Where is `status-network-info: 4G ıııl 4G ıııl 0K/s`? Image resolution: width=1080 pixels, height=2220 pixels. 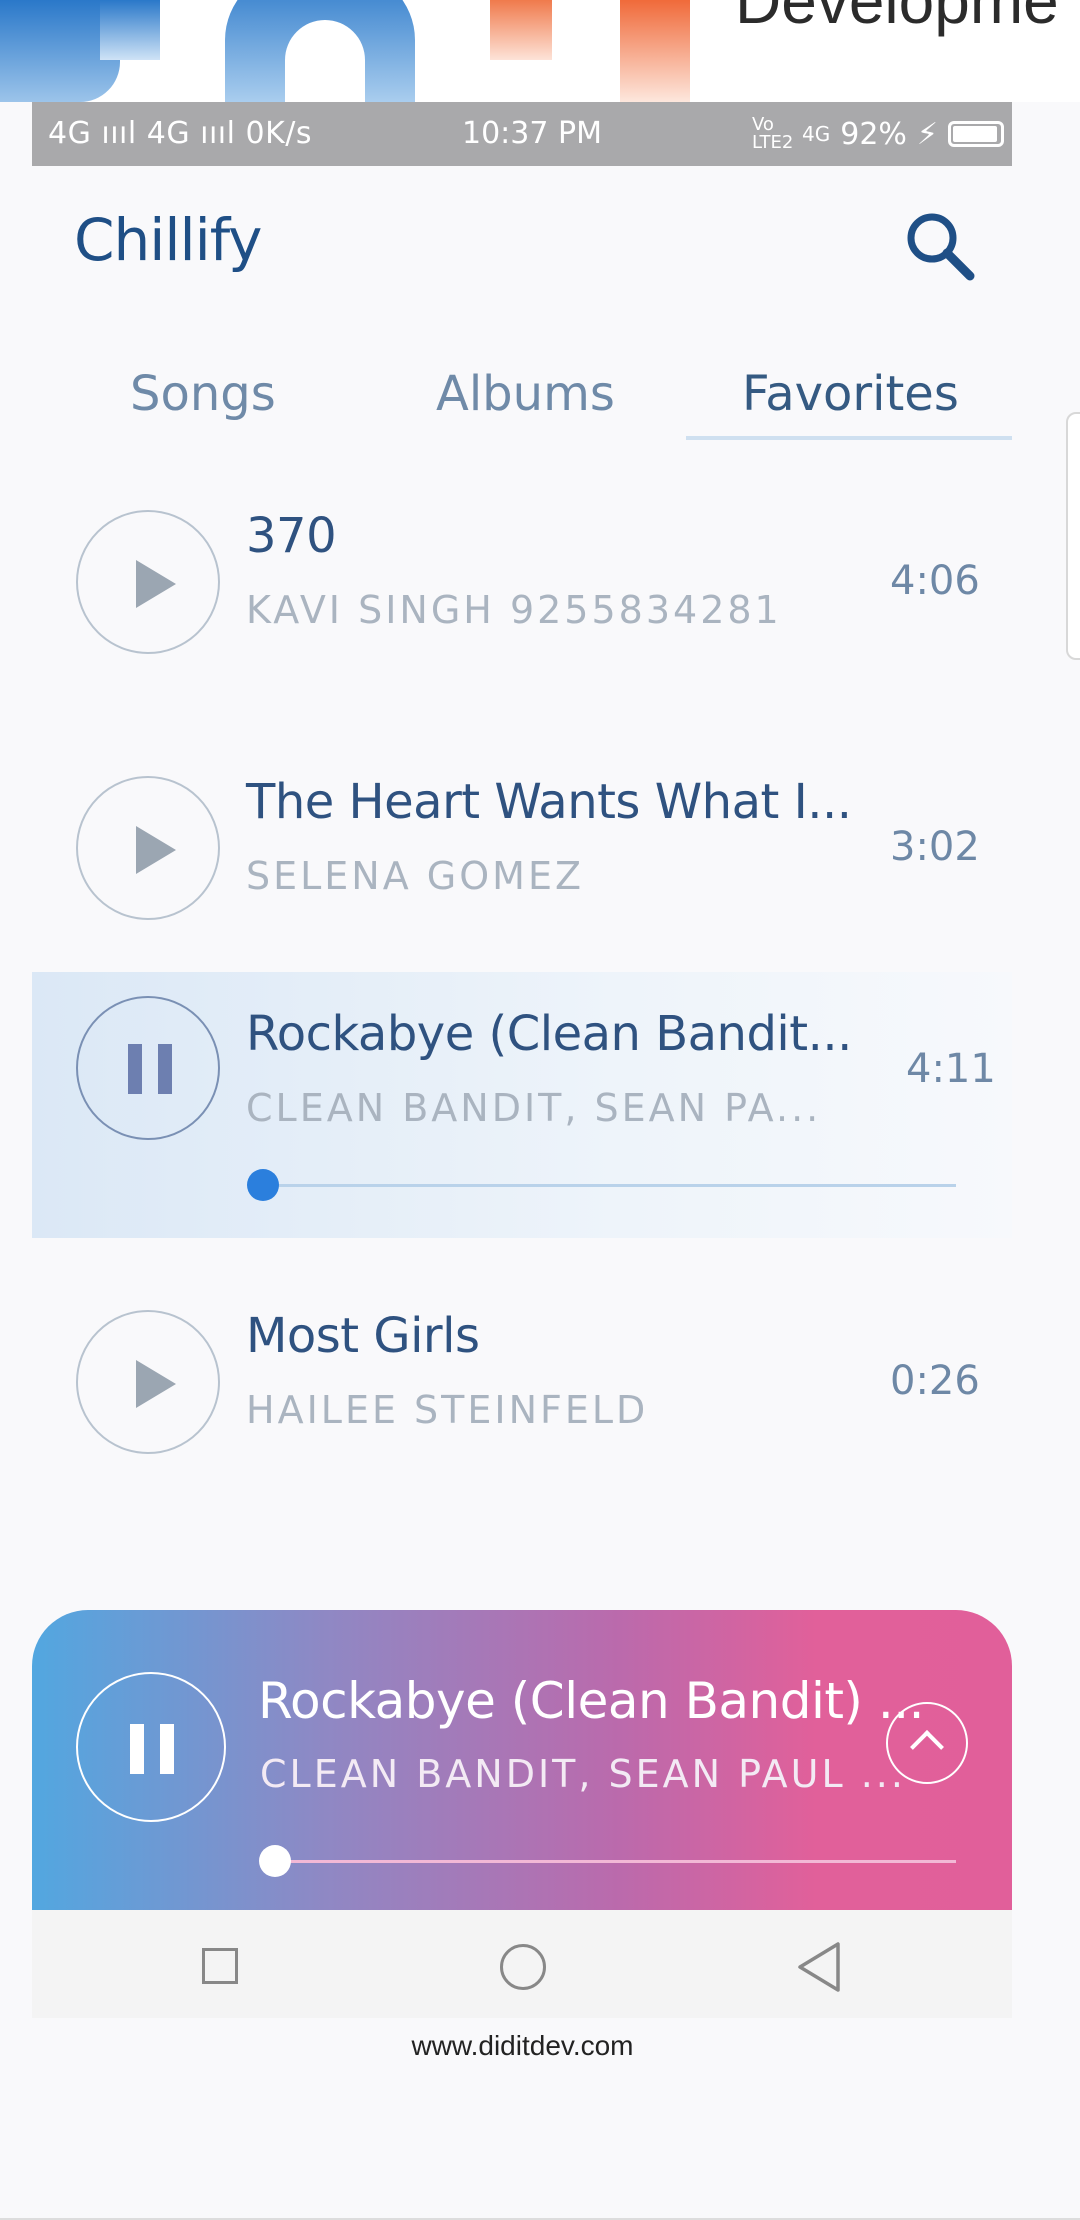 status-network-info: 4G ıııl 4G ıııl 0K/s is located at coordinates (180, 133).